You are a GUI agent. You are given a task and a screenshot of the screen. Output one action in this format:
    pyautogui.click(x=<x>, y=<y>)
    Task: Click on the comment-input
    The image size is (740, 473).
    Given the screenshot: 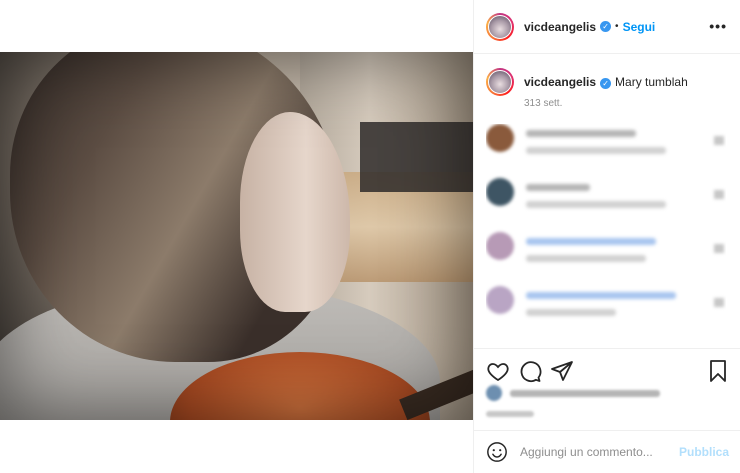 What is the action you would take?
    pyautogui.click(x=600, y=452)
    